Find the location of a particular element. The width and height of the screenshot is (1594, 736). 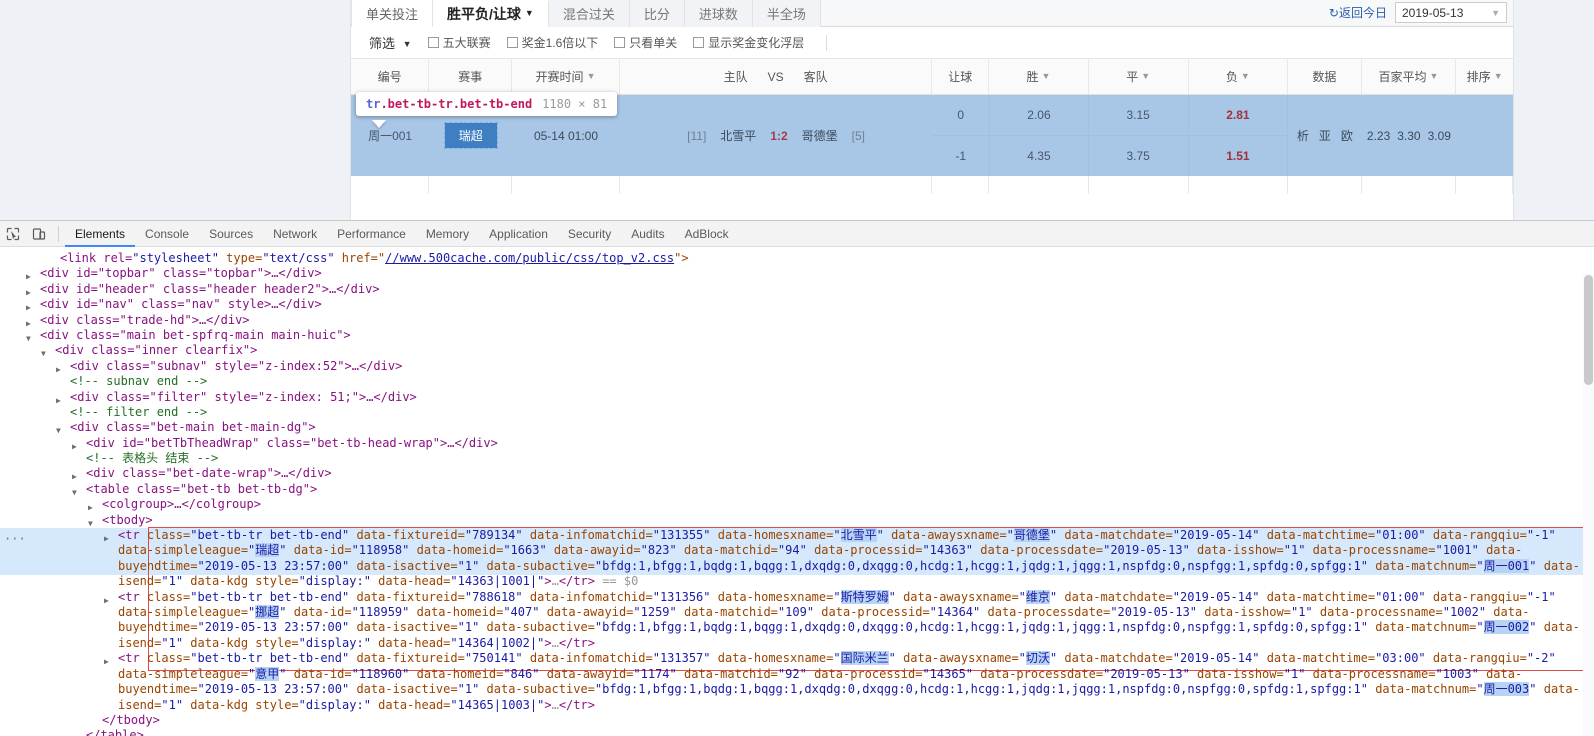

inspector-tooltip-arrow is located at coordinates (379, 124).